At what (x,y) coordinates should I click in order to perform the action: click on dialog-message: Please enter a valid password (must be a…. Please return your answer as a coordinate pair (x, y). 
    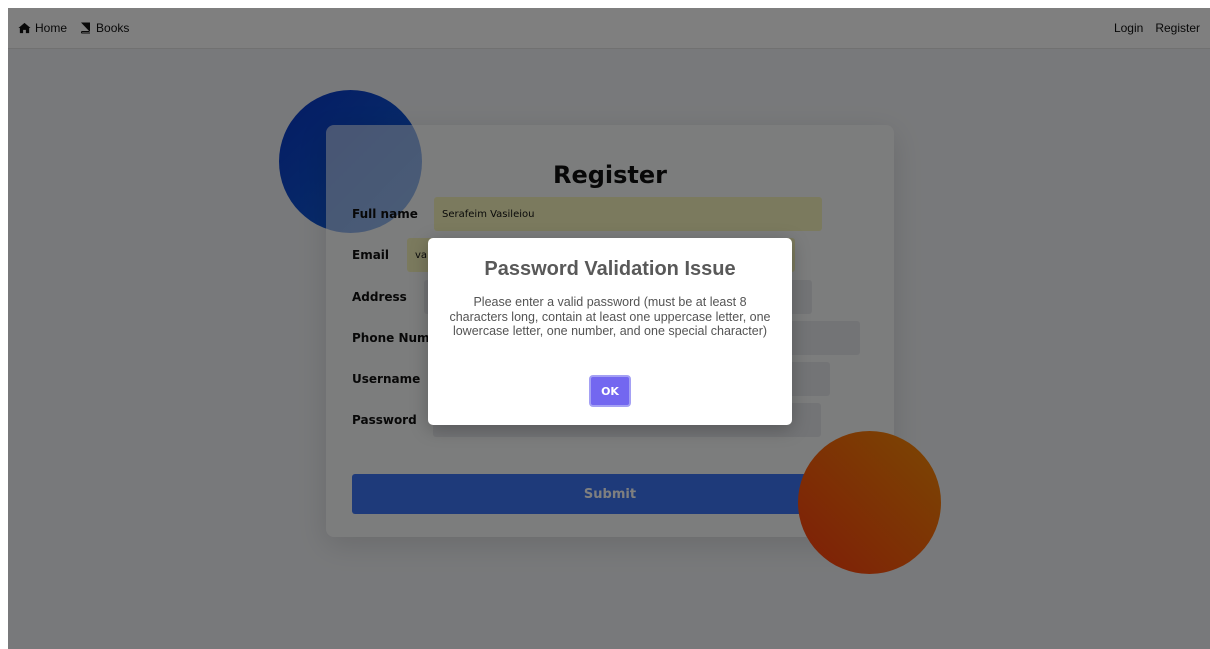
    Looking at the image, I should click on (610, 316).